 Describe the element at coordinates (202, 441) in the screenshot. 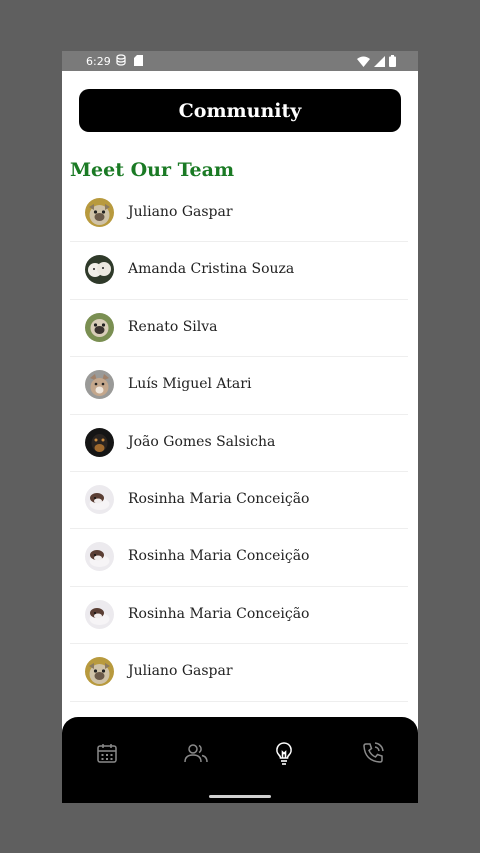

I see `member-name: João Gomes Salsicha` at that location.